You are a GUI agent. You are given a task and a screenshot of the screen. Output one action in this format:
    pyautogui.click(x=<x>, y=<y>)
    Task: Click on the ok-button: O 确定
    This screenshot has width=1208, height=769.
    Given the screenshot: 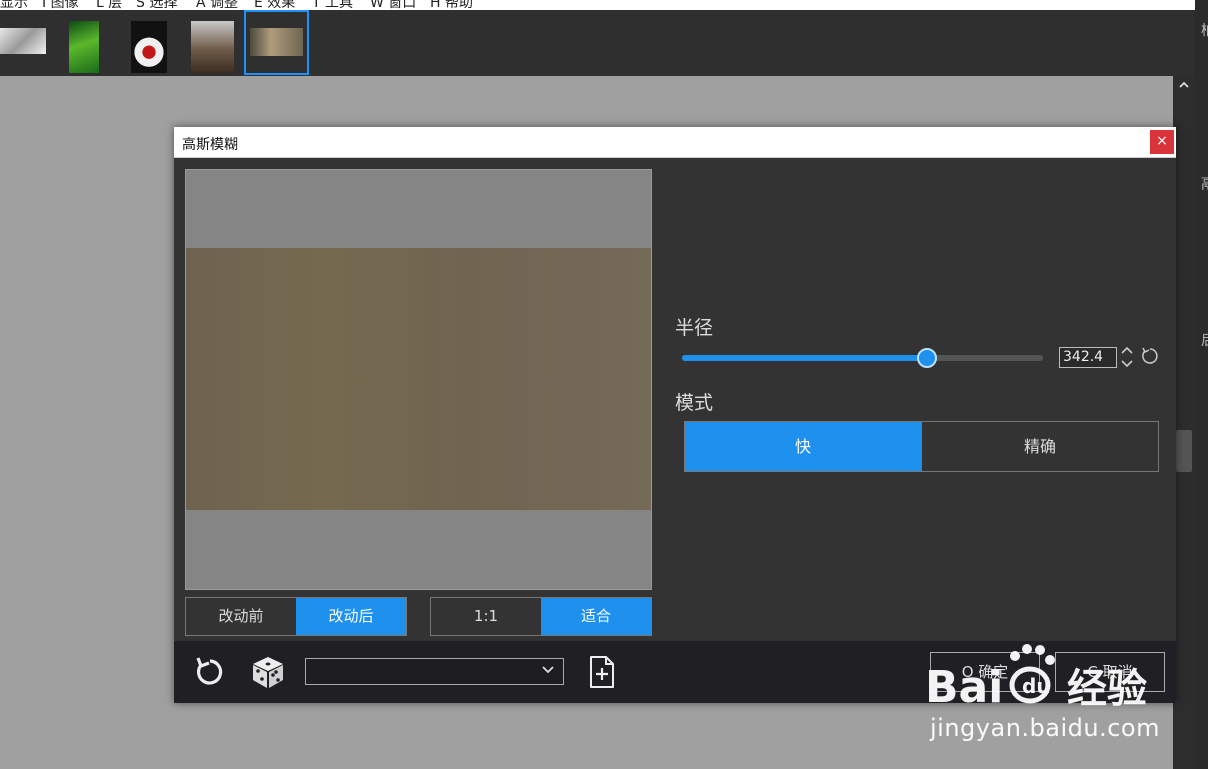 What is the action you would take?
    pyautogui.click(x=985, y=672)
    